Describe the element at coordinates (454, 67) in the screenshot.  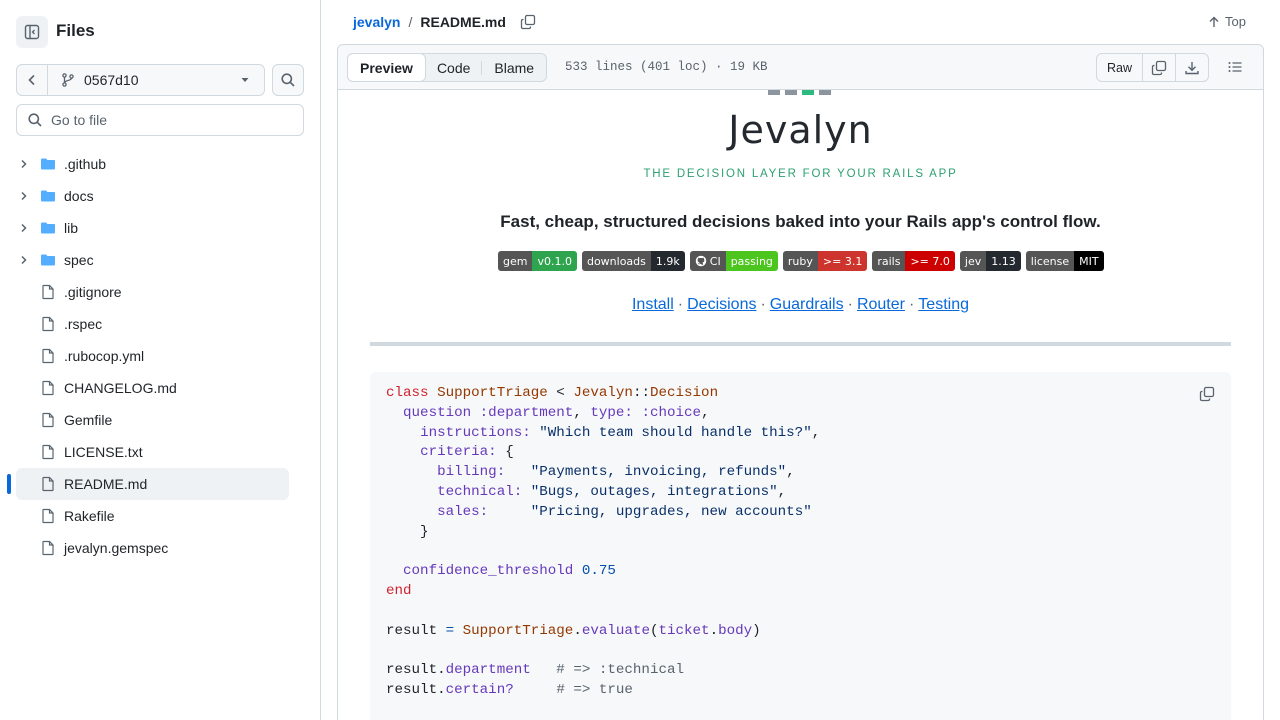
I see `tab-code: Code` at that location.